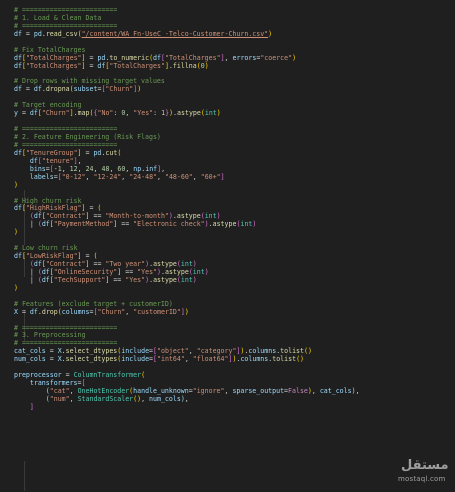 The height and width of the screenshot is (492, 455). Describe the element at coordinates (284, 359) in the screenshot. I see `code-token: tolist` at that location.